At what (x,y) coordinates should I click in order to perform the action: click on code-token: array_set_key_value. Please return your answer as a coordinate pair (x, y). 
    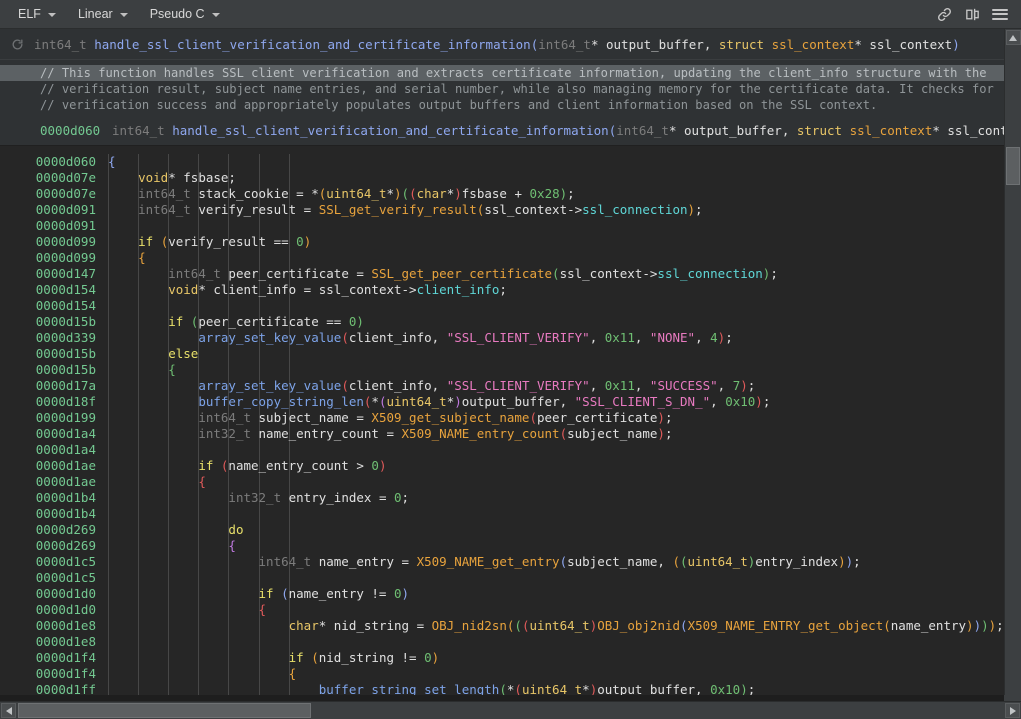
    Looking at the image, I should click on (269, 385).